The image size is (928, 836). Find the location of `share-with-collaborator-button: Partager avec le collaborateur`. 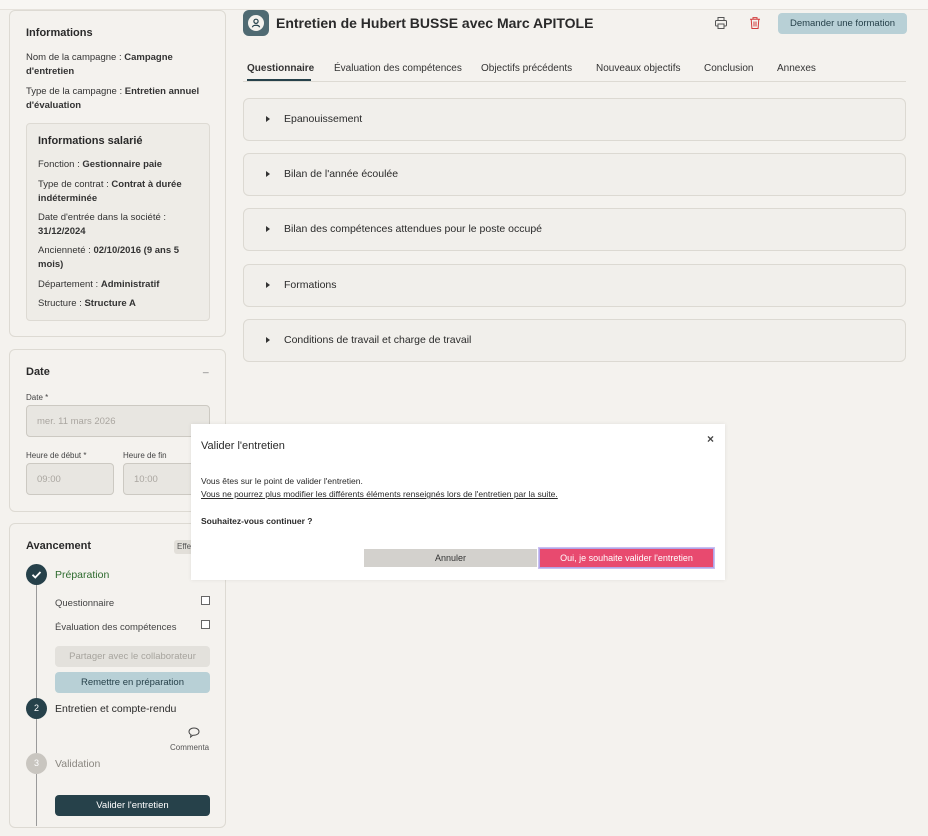

share-with-collaborator-button: Partager avec le collaborateur is located at coordinates (132, 656).